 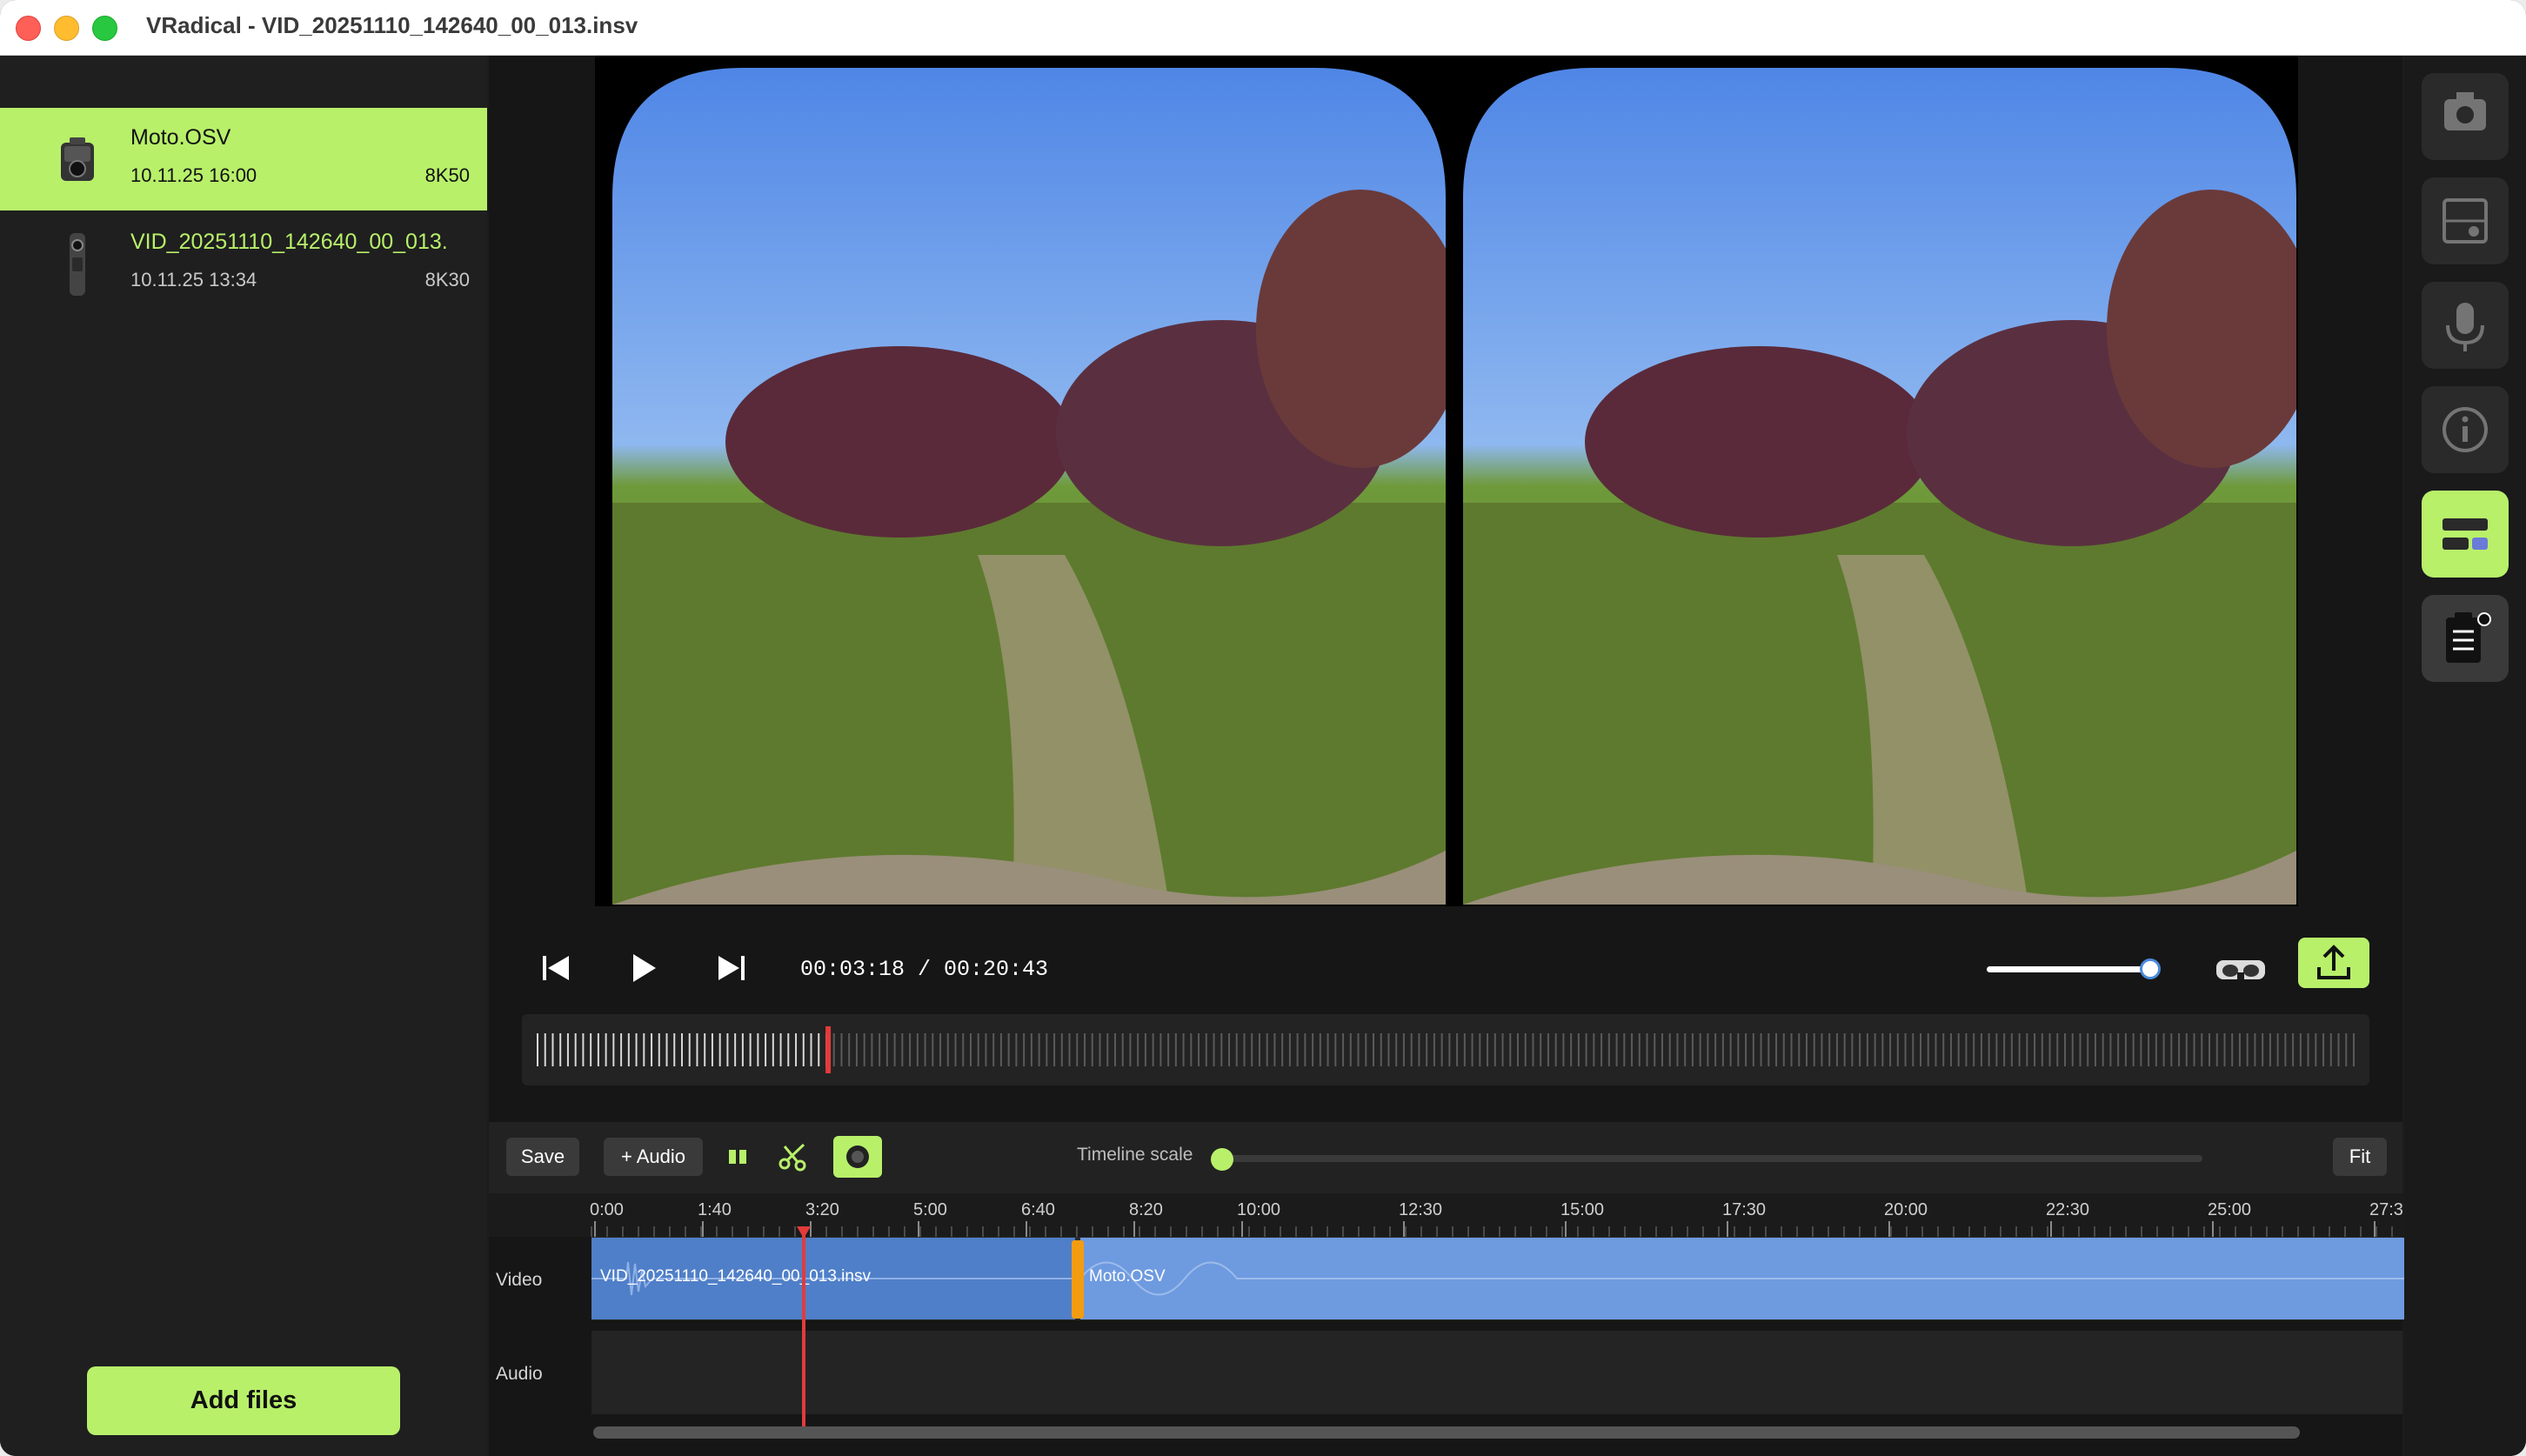 What do you see at coordinates (803, 1330) in the screenshot?
I see `timeline-playhead` at bounding box center [803, 1330].